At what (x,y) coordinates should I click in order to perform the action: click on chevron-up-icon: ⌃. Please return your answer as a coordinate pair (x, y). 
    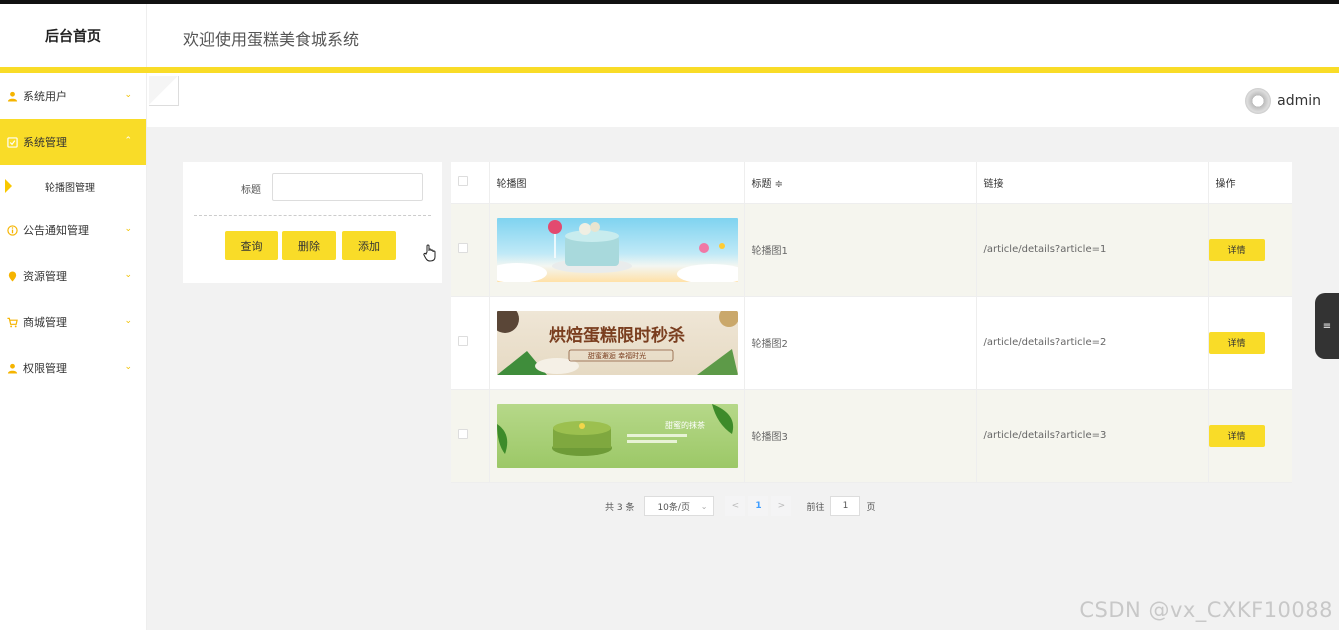
    Looking at the image, I should click on (128, 141).